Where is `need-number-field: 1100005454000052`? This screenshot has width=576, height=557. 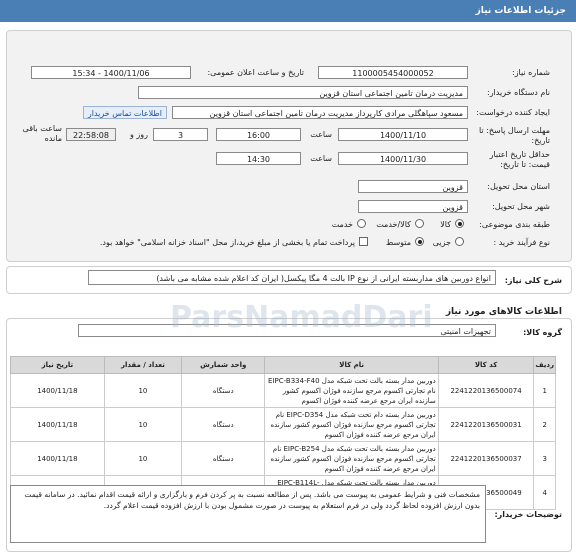
need-number-field: 1100005454000052 is located at coordinates (393, 72).